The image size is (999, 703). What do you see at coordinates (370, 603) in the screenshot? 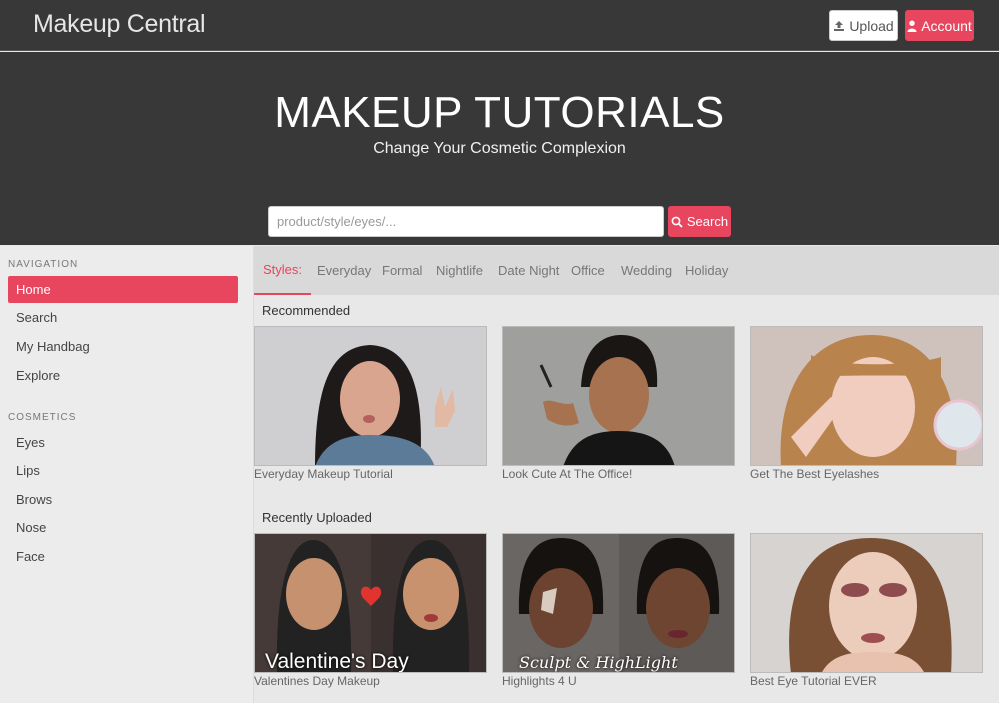
I see `video-thumbnail: Valentine's Day Makeup` at bounding box center [370, 603].